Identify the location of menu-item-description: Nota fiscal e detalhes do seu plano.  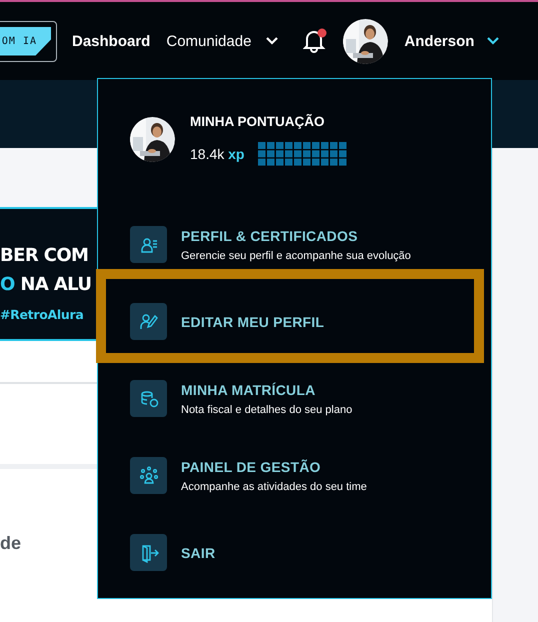
(266, 410).